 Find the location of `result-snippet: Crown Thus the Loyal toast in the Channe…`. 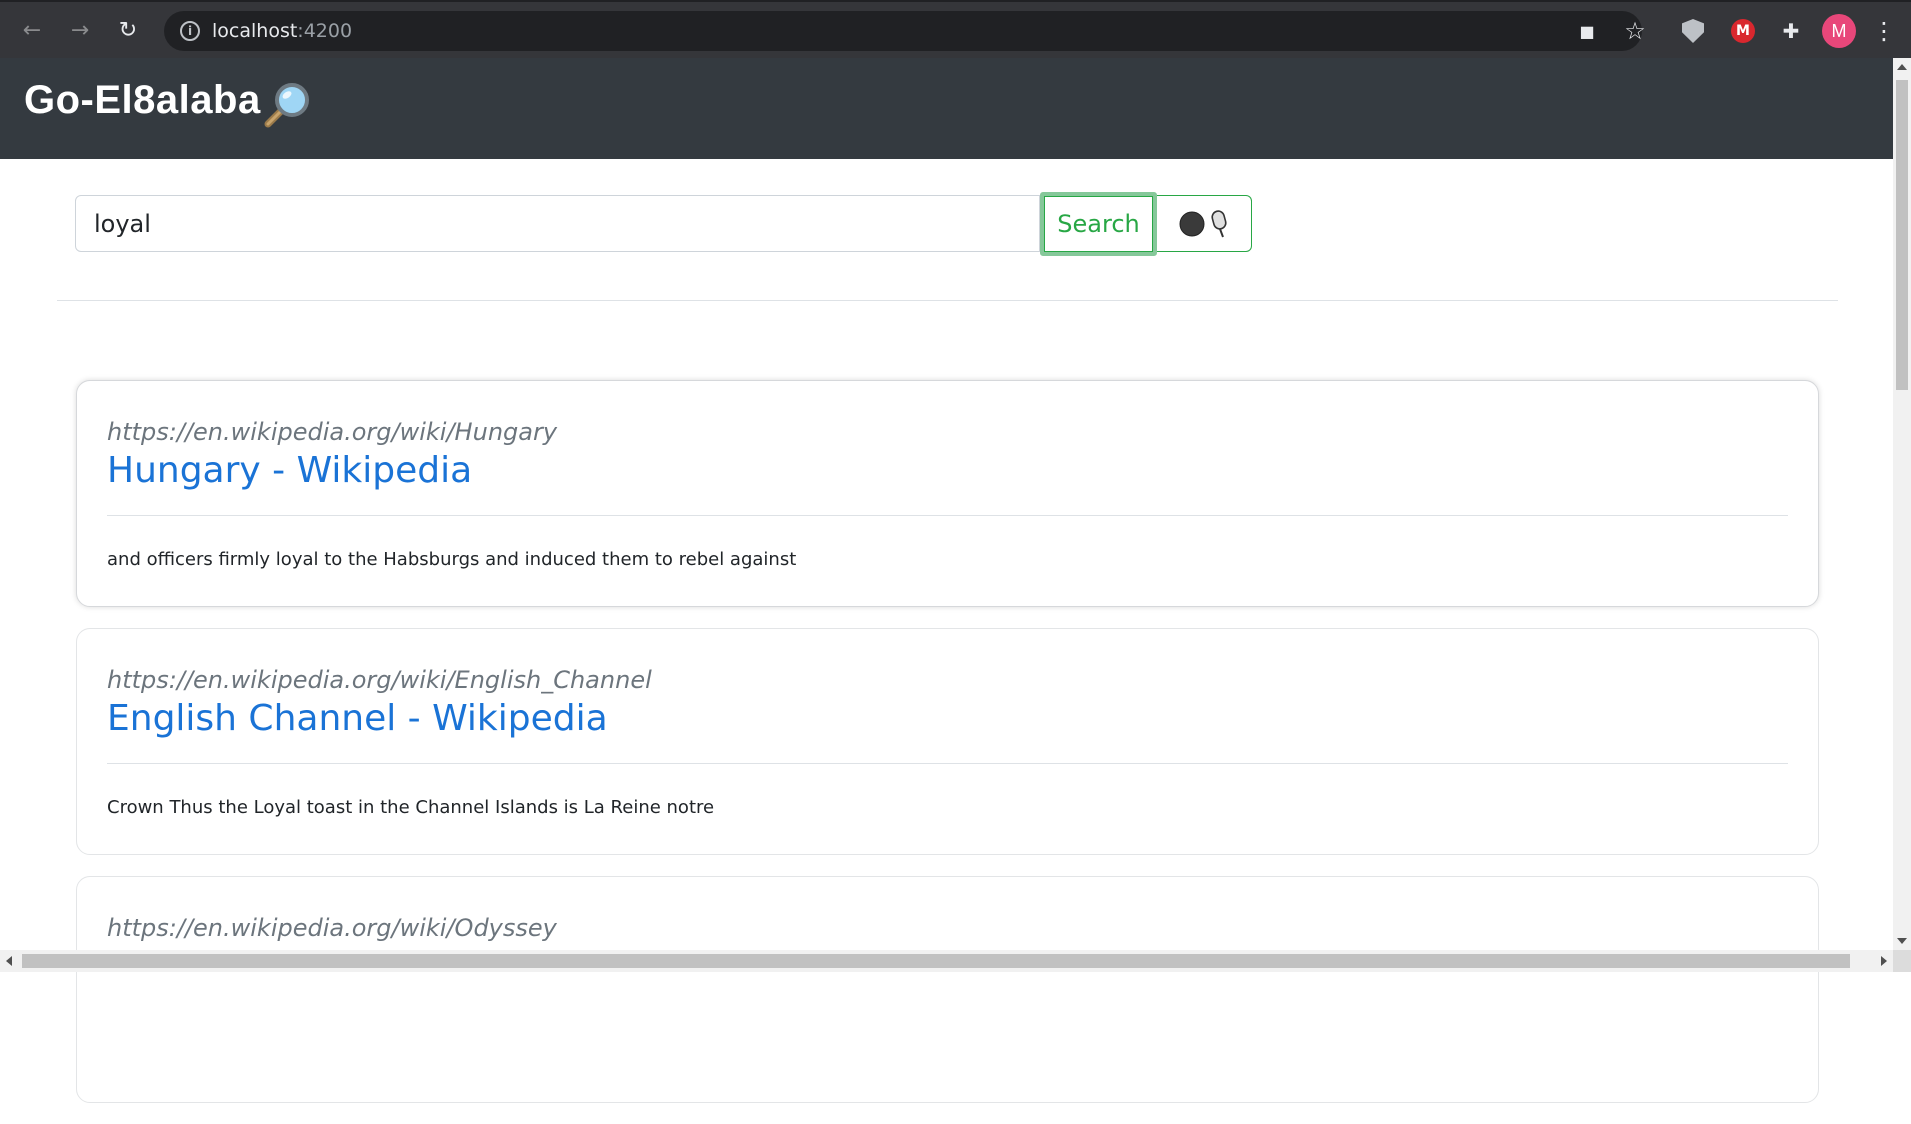

result-snippet: Crown Thus the Loyal toast in the Channe… is located at coordinates (411, 807).